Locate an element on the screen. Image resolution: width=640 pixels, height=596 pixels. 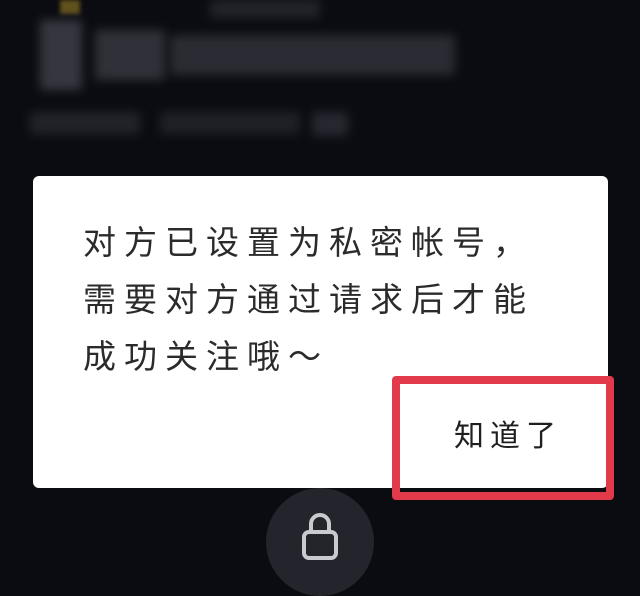
blurred-top-text is located at coordinates (265, 9).